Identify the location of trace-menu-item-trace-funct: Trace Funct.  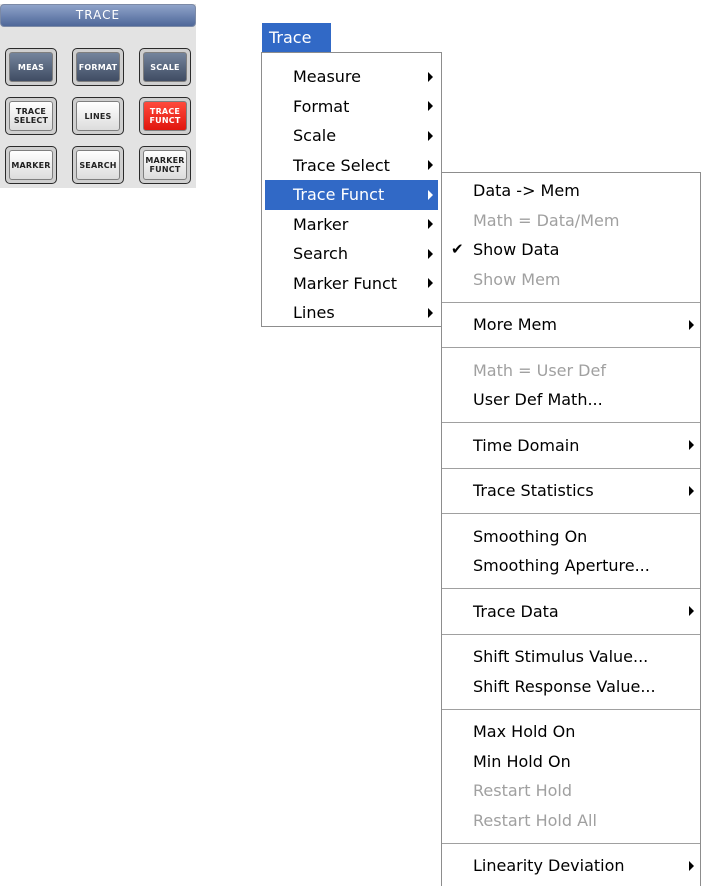
(351, 195).